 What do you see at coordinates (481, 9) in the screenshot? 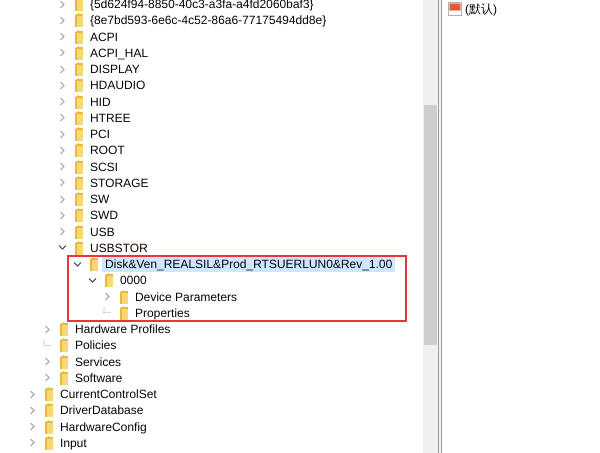
I see `value-name: (默认)` at bounding box center [481, 9].